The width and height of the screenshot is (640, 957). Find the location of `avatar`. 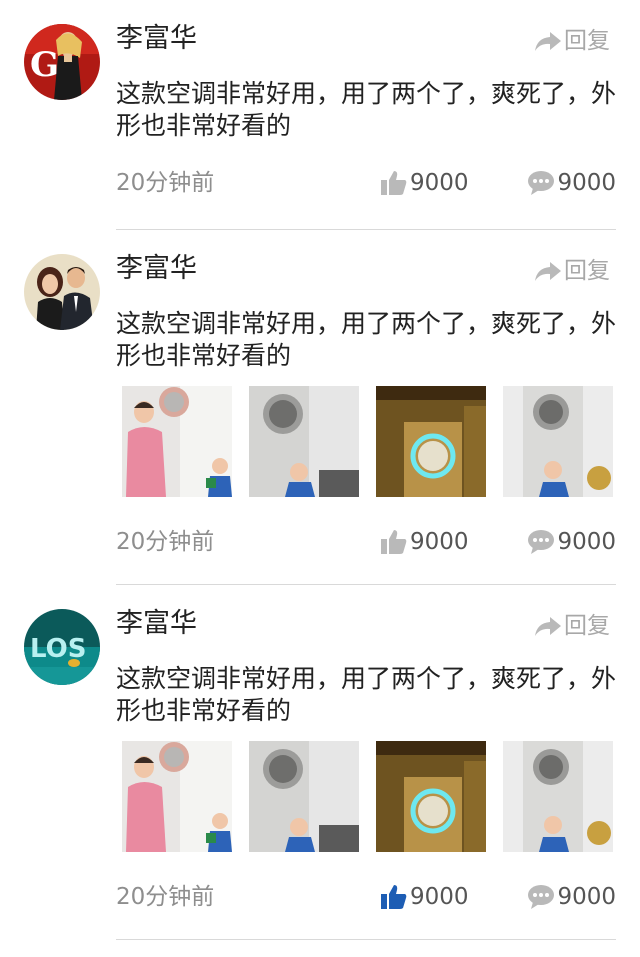

avatar is located at coordinates (62, 292).